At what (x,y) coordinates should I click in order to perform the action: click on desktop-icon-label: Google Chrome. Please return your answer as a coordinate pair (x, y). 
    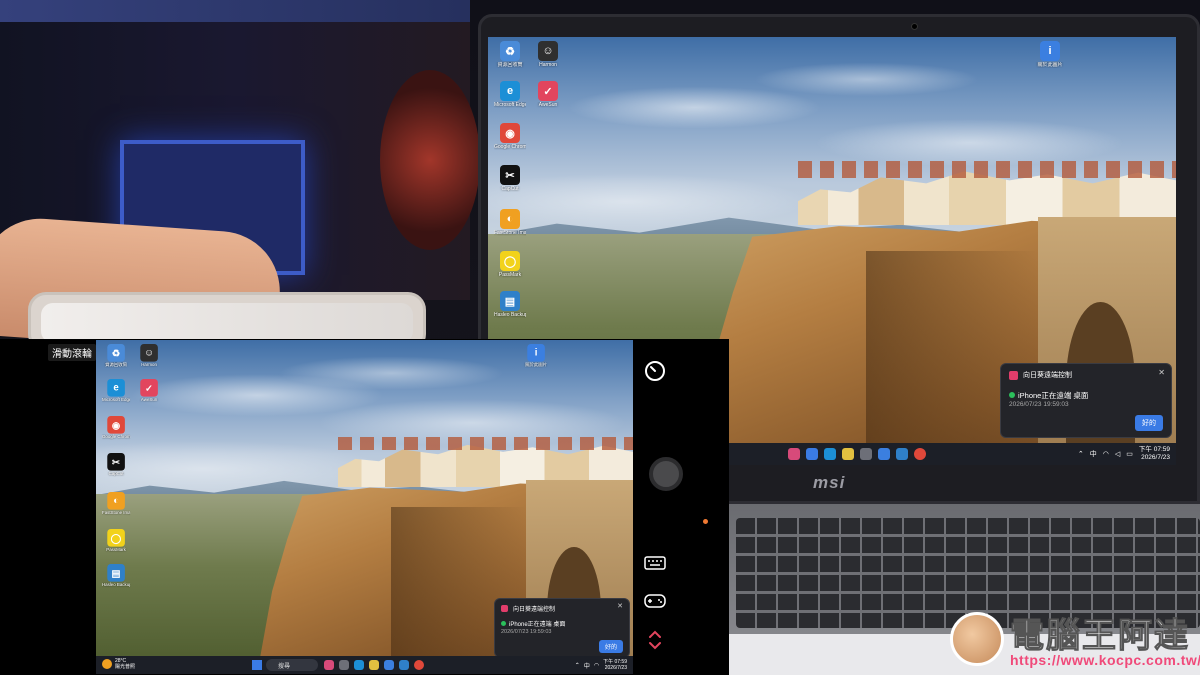
    Looking at the image, I should click on (510, 147).